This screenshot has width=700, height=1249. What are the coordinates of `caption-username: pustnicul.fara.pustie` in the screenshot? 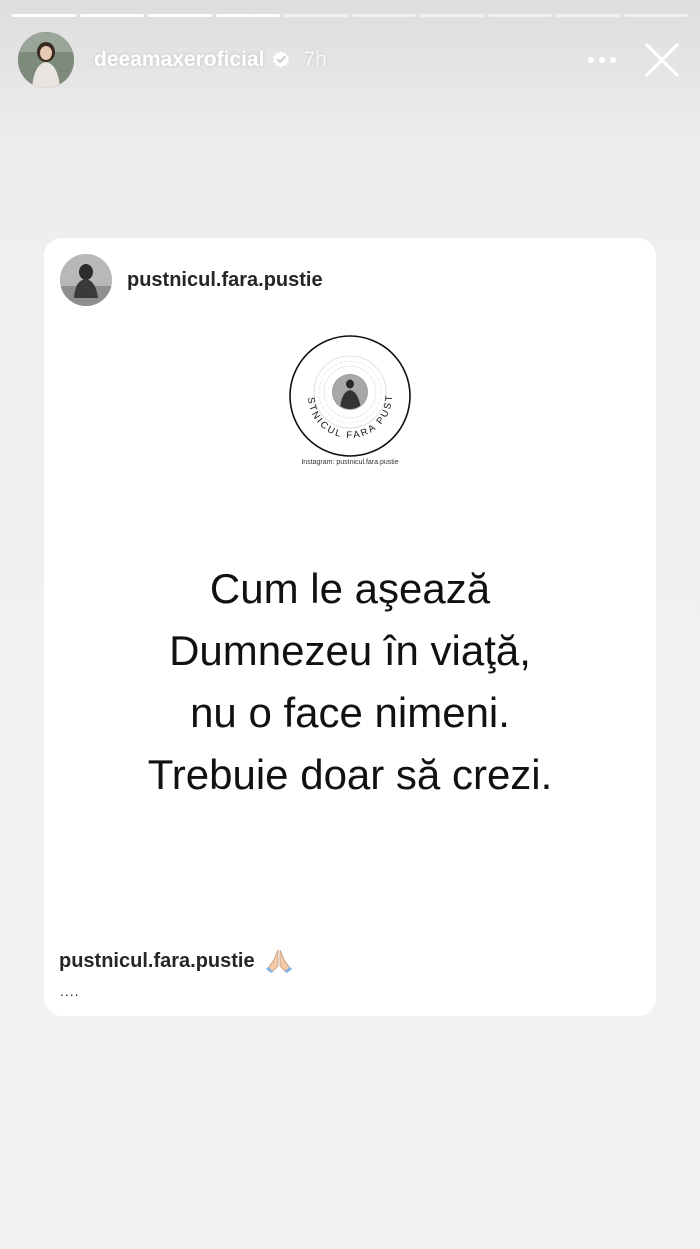 It's located at (157, 961).